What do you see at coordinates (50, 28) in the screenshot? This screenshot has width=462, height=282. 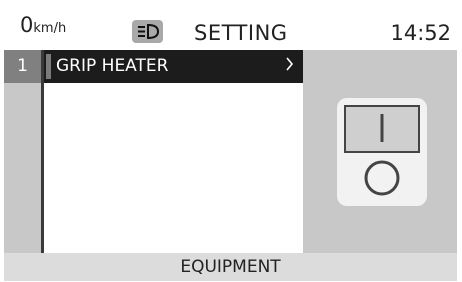 I see `speed-unit: km/h` at bounding box center [50, 28].